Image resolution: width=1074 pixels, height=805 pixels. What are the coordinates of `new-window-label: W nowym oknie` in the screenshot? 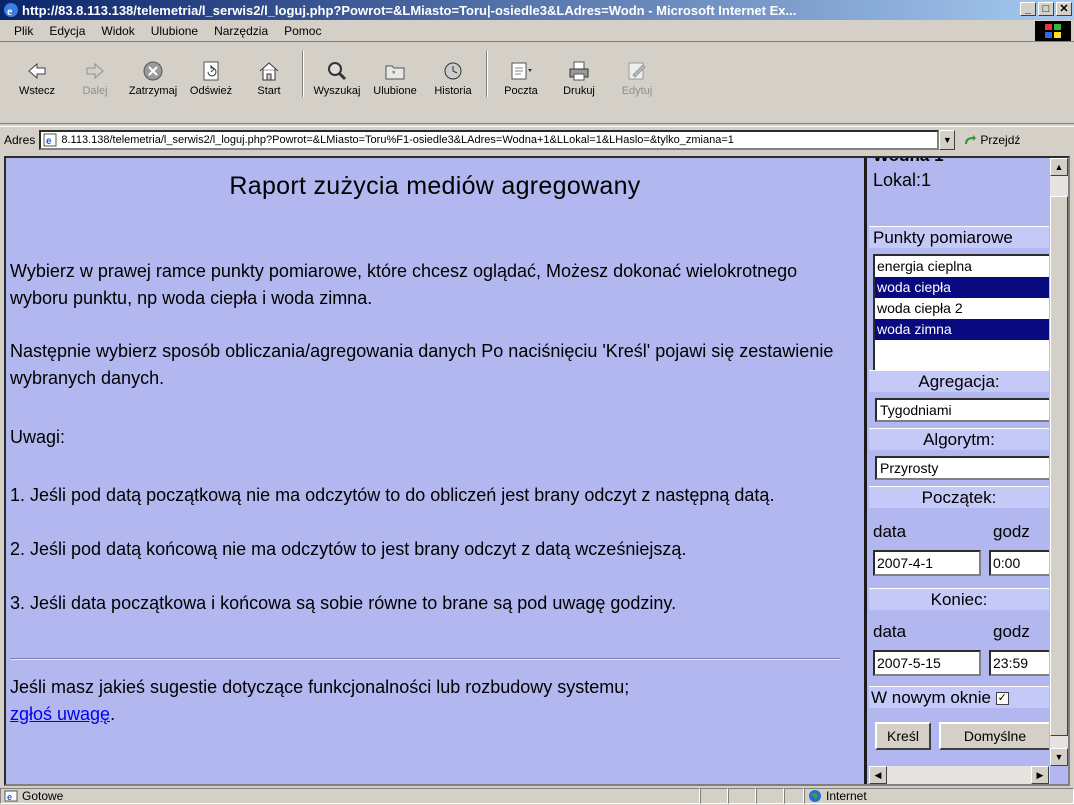 It's located at (931, 697).